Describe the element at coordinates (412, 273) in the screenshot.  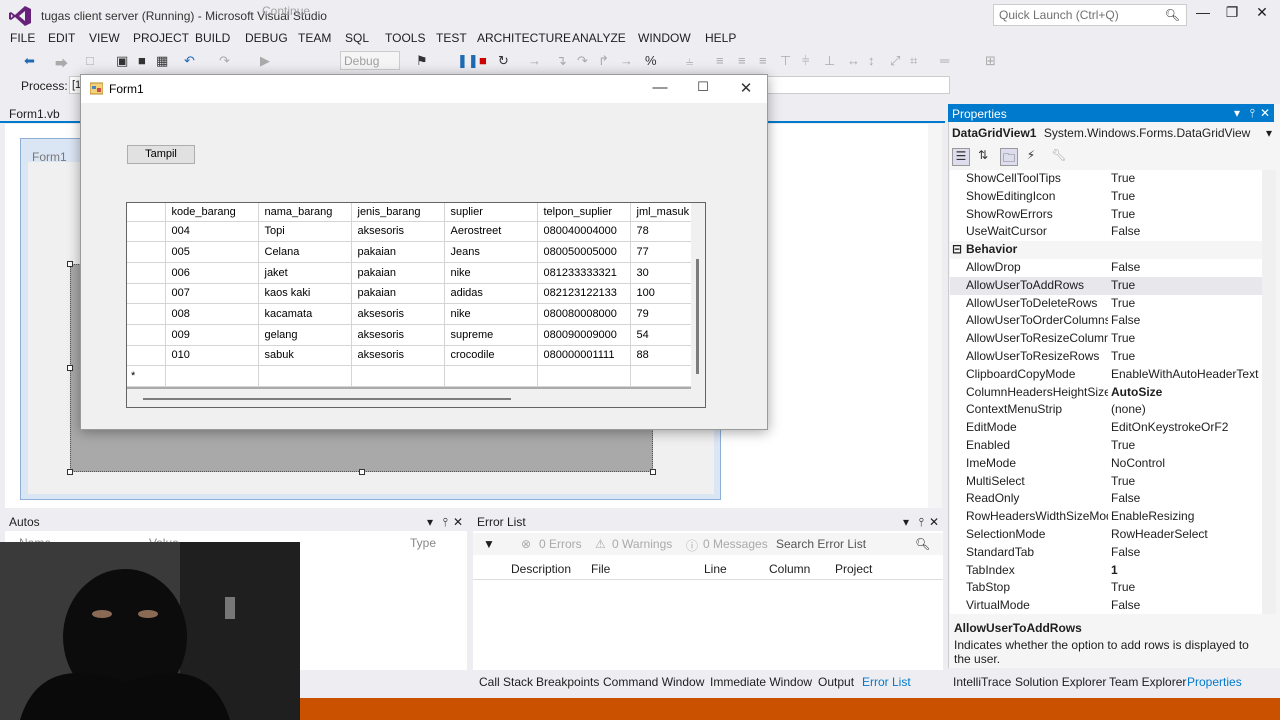
I see `table-row: 006 jaket pakaian nike 081233333321 30` at that location.